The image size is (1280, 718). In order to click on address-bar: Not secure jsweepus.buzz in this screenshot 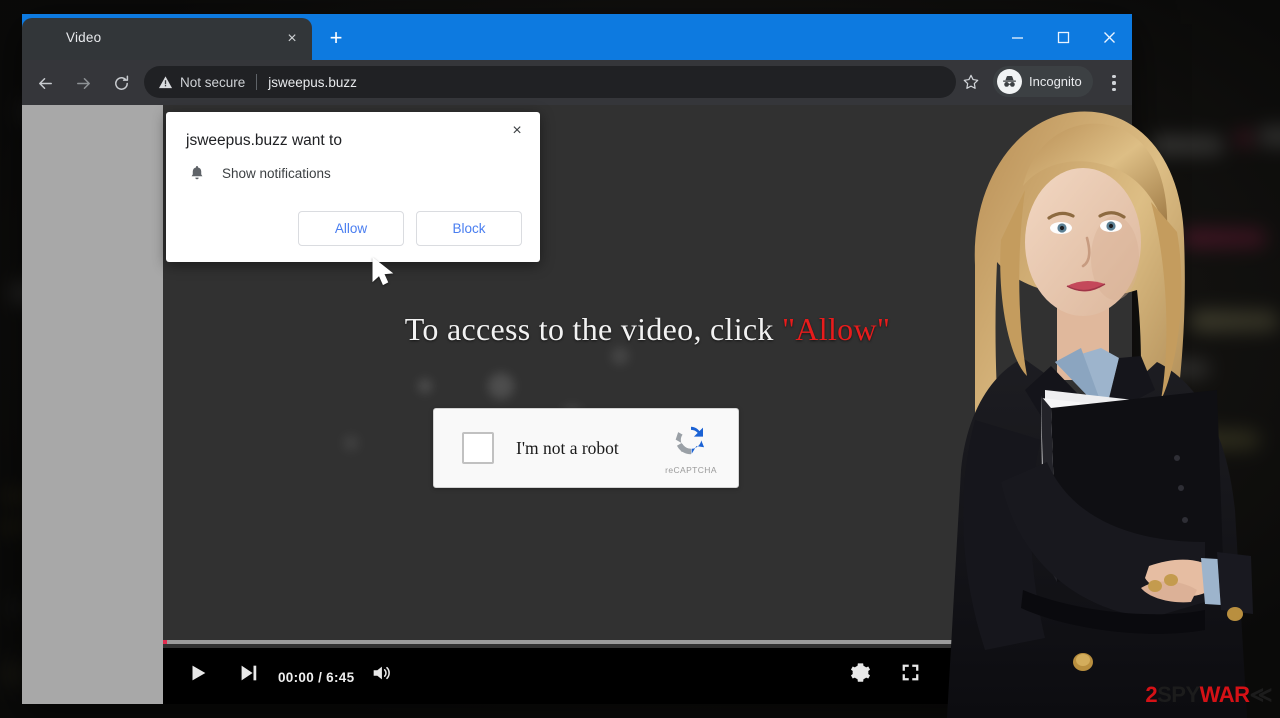, I will do `click(550, 82)`.